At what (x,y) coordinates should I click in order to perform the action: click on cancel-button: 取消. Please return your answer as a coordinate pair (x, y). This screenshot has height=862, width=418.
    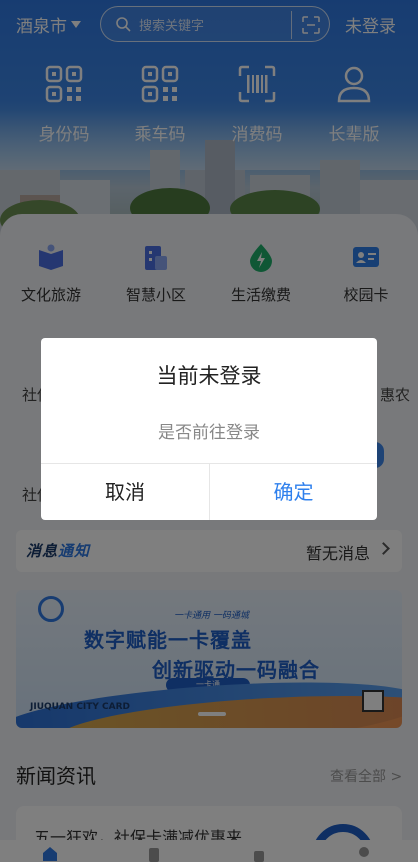
    Looking at the image, I should click on (125, 492).